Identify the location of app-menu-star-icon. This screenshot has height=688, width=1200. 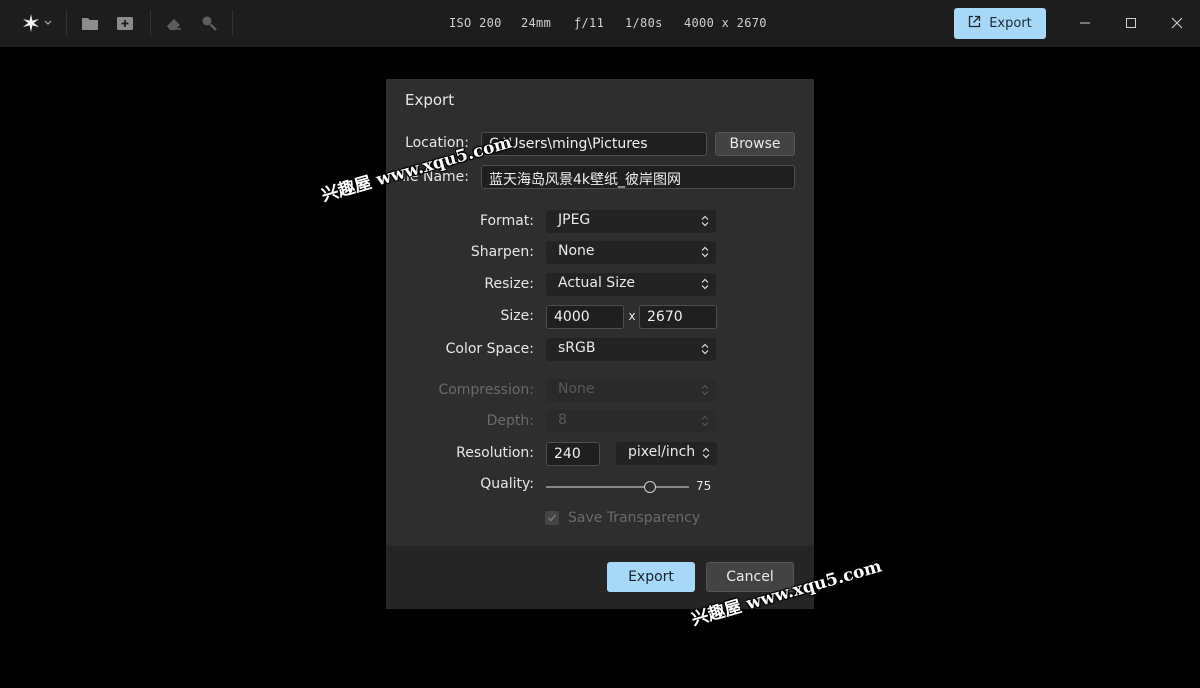
(31, 23).